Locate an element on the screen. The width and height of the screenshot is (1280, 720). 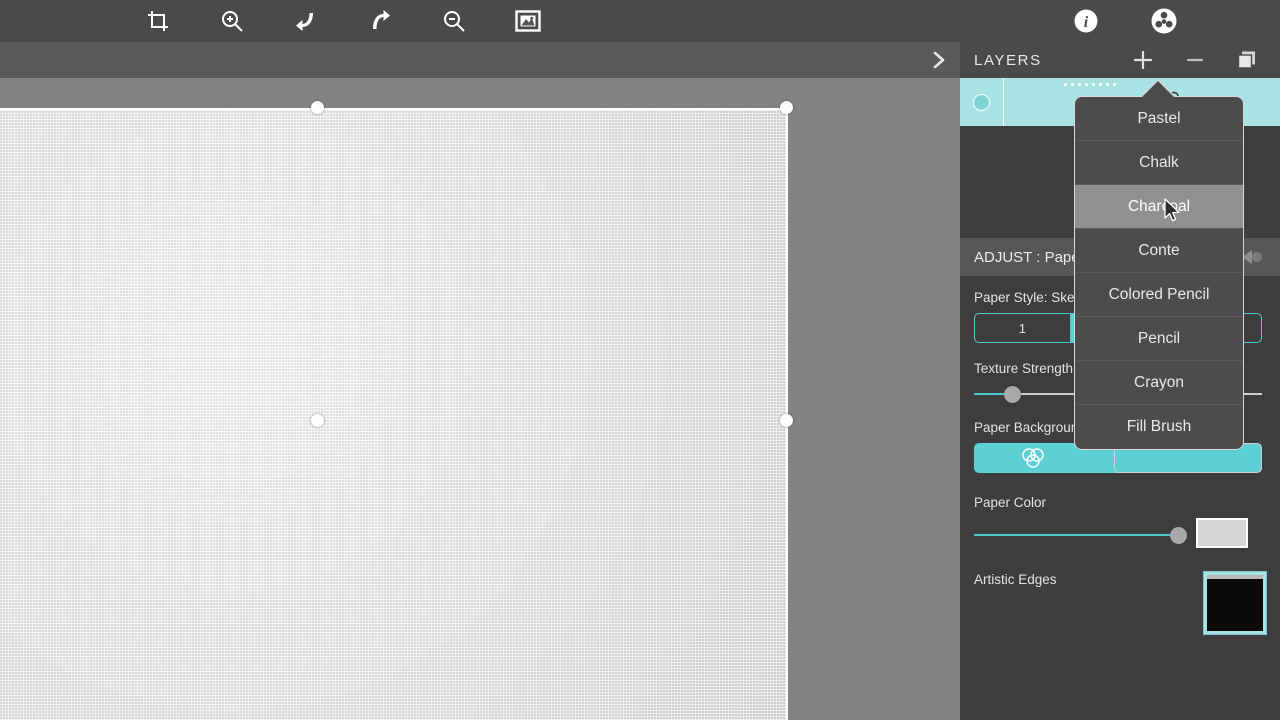
menu-item-pastel: Pastel is located at coordinates (1159, 119).